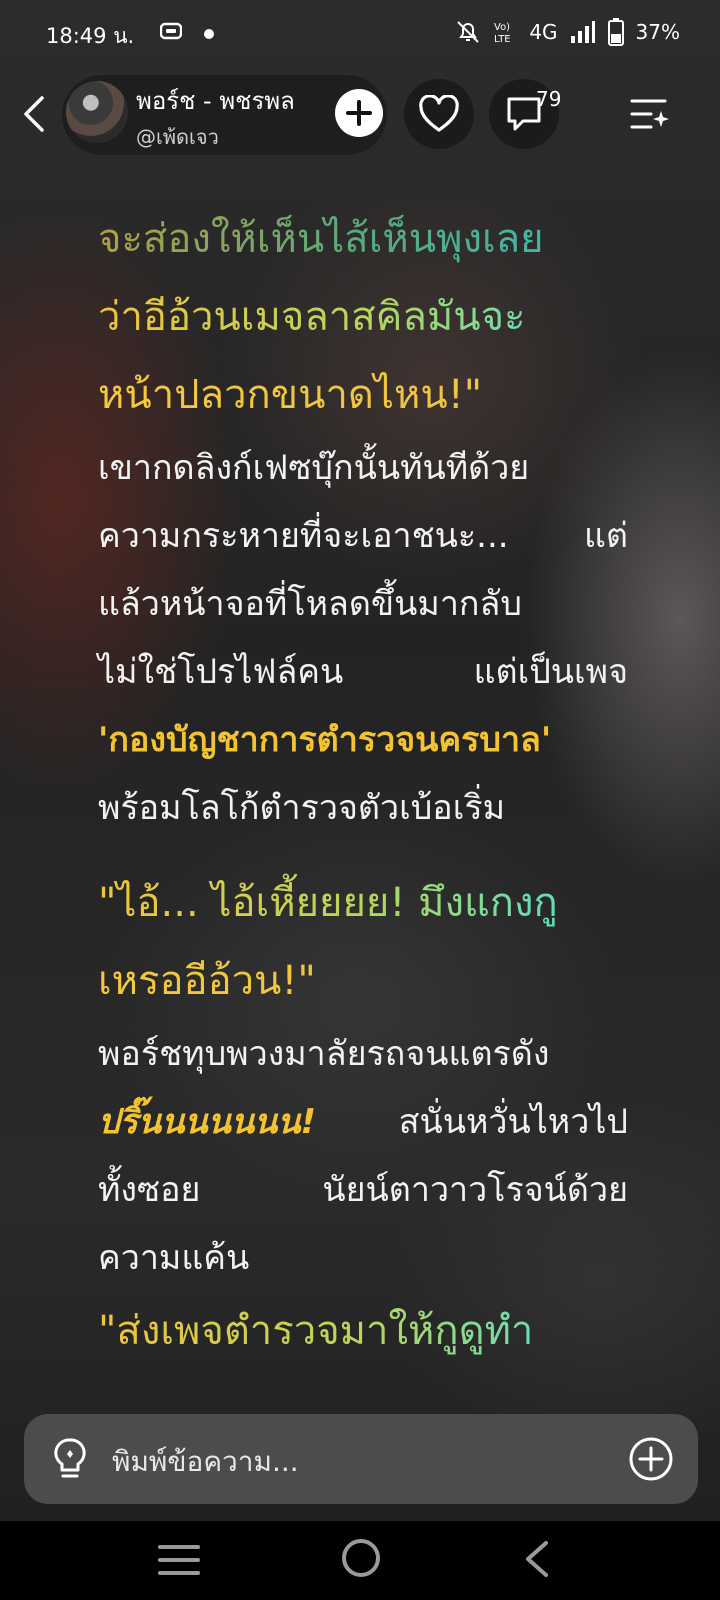 The width and height of the screenshot is (720, 1600). I want to click on follow-button, so click(359, 113).